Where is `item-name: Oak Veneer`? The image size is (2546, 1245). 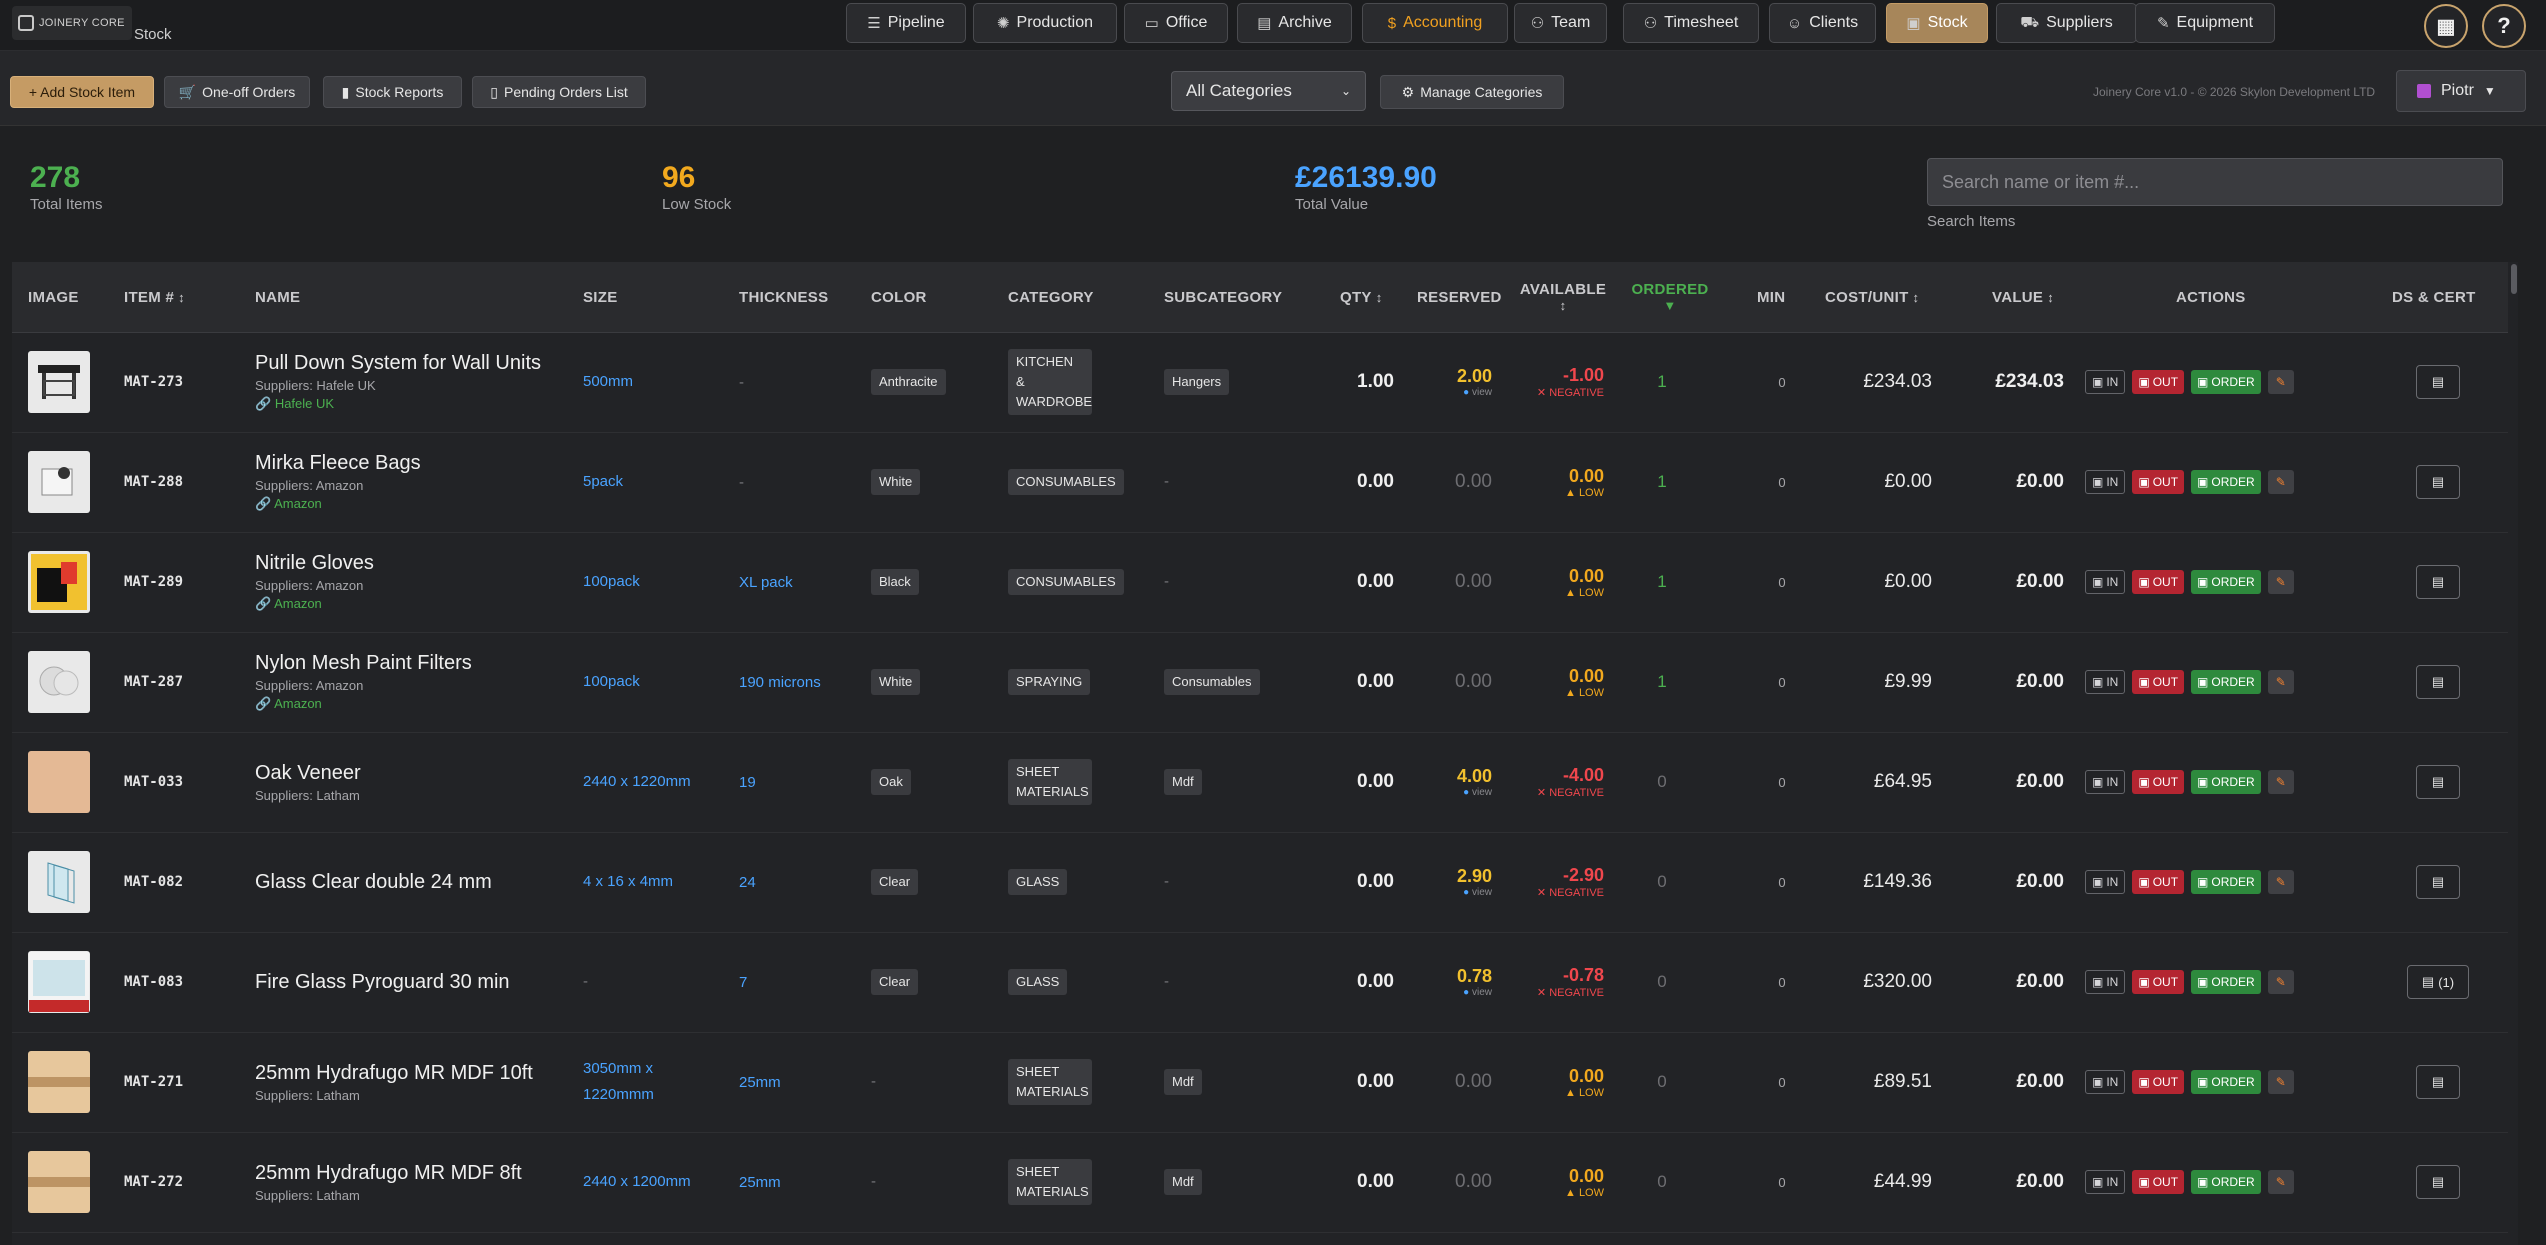
item-name: Oak Veneer is located at coordinates (308, 773).